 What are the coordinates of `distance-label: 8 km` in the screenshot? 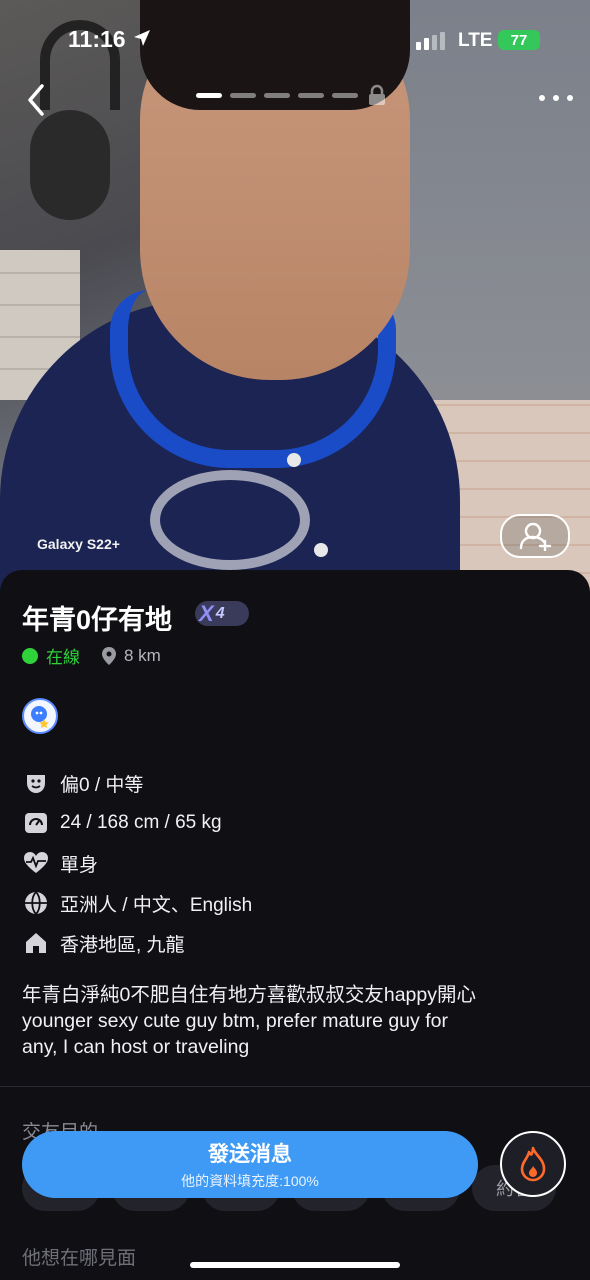 It's located at (142, 655).